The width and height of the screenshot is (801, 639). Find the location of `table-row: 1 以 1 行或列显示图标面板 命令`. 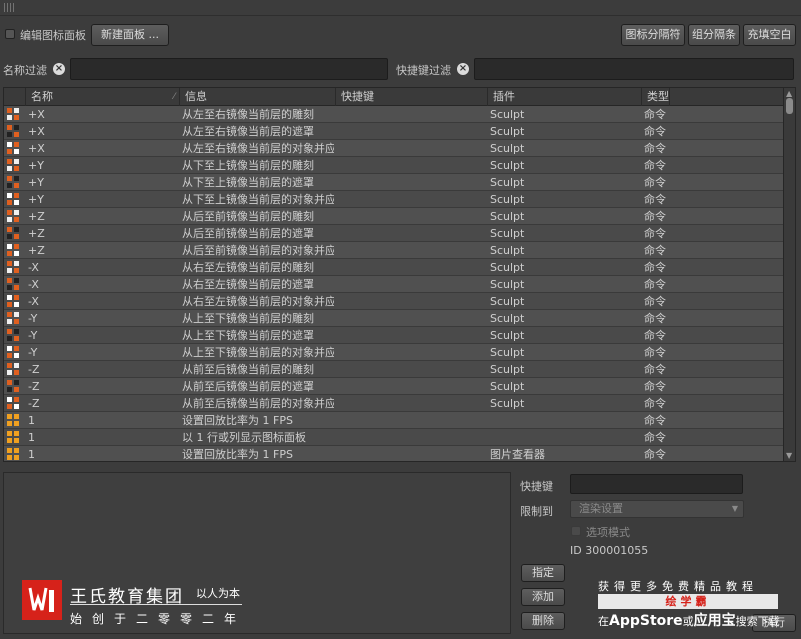

table-row: 1 以 1 行或列显示图标面板 命令 is located at coordinates (394, 437).